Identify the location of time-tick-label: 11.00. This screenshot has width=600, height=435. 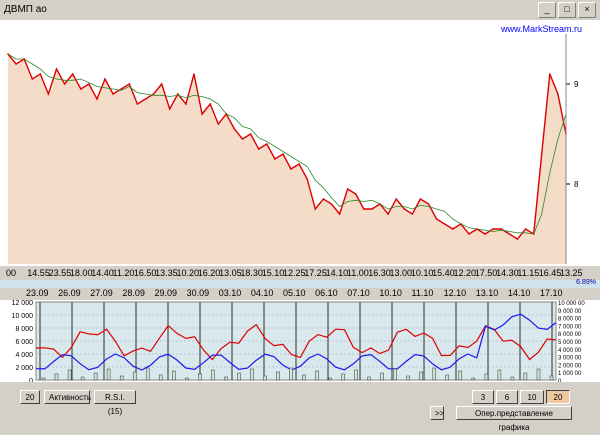
(357, 273).